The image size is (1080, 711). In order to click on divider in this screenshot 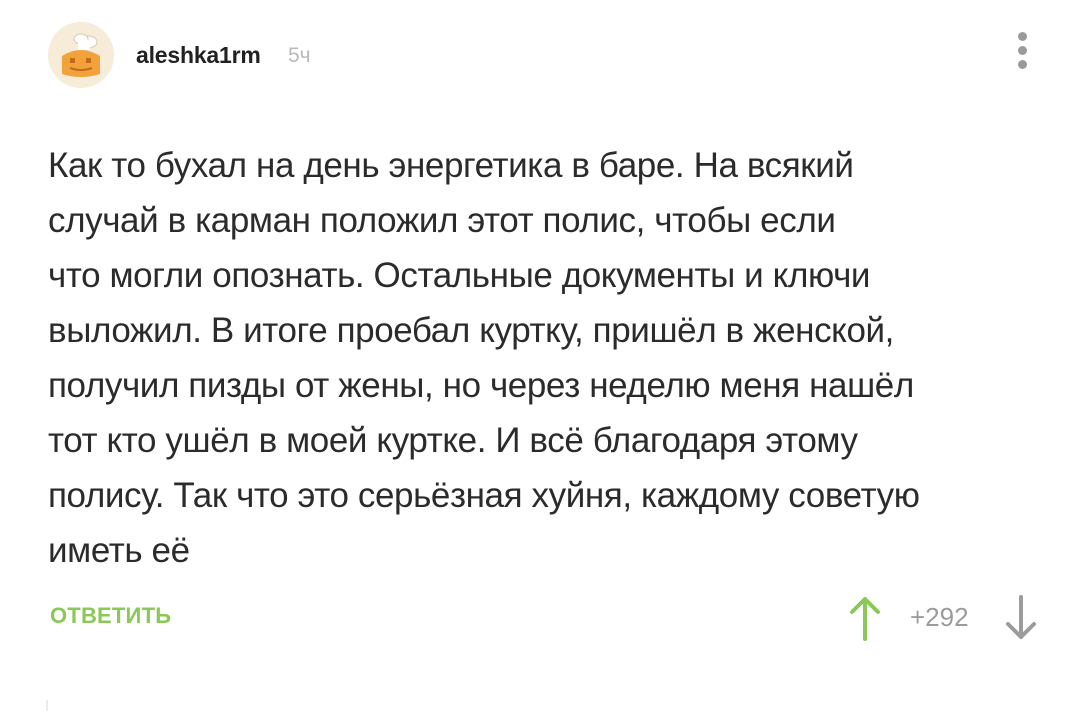, I will do `click(47, 705)`.